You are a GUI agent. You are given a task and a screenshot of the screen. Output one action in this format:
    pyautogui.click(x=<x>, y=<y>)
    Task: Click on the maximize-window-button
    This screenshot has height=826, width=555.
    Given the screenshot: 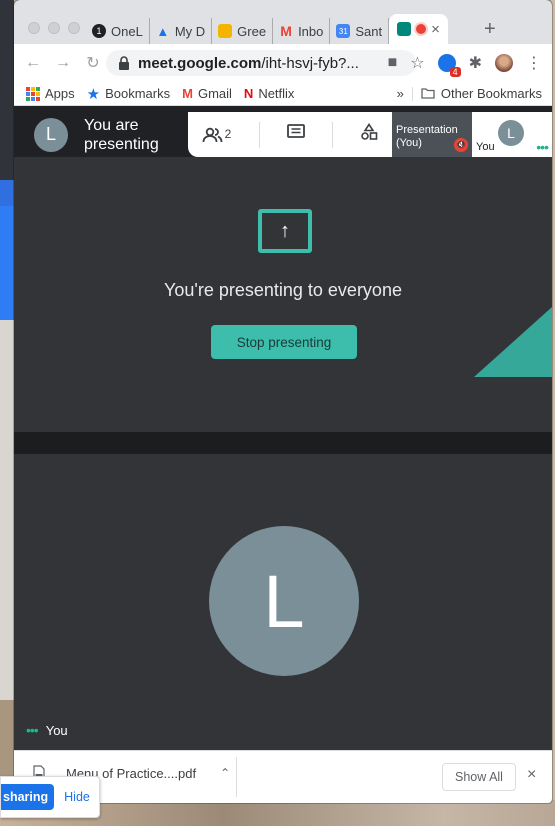 What is the action you would take?
    pyautogui.click(x=74, y=28)
    